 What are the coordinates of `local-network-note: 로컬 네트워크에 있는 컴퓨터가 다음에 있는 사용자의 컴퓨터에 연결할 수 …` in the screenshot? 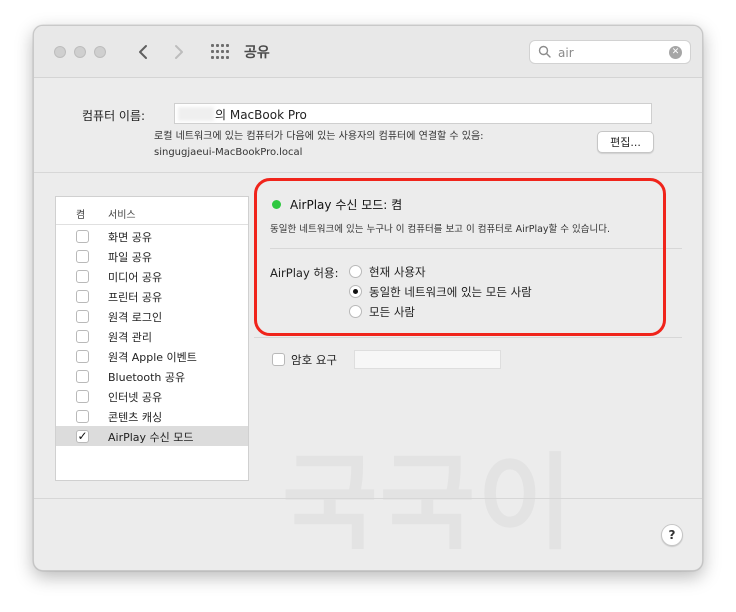 It's located at (319, 145).